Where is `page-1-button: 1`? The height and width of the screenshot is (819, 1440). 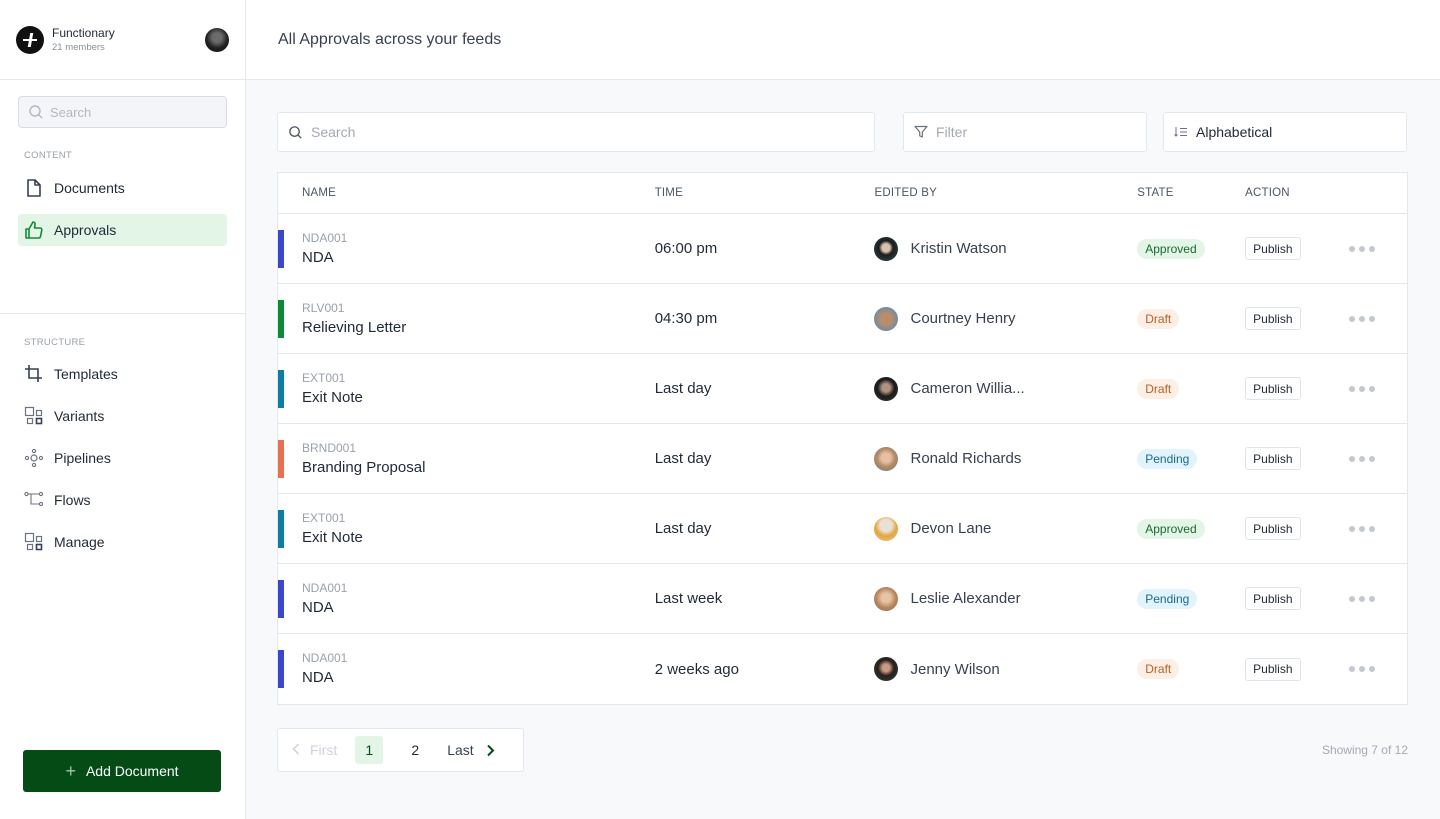
page-1-button: 1 is located at coordinates (369, 750).